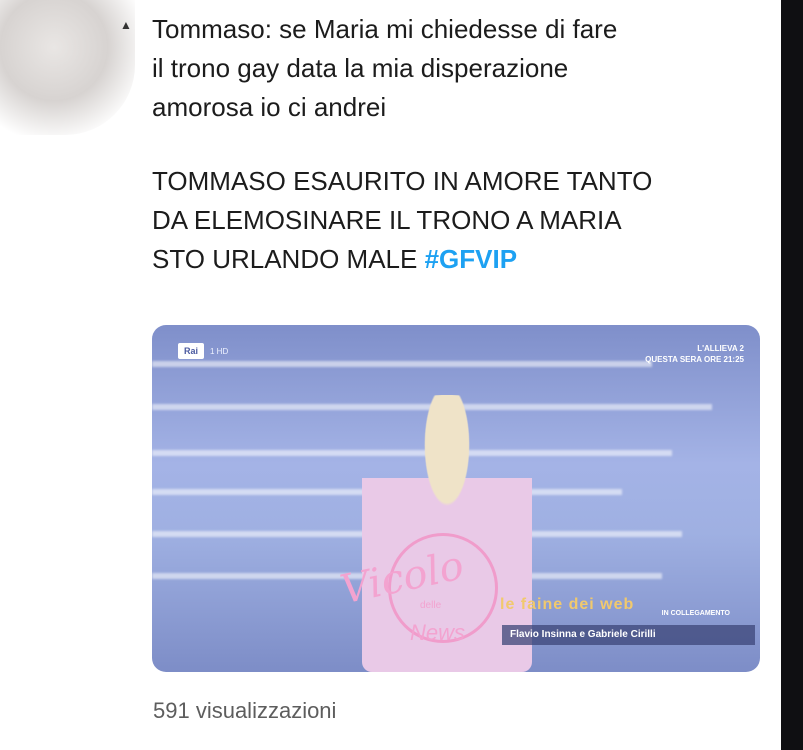 The image size is (803, 750). I want to click on watermark-right: le faine dei web, so click(567, 604).